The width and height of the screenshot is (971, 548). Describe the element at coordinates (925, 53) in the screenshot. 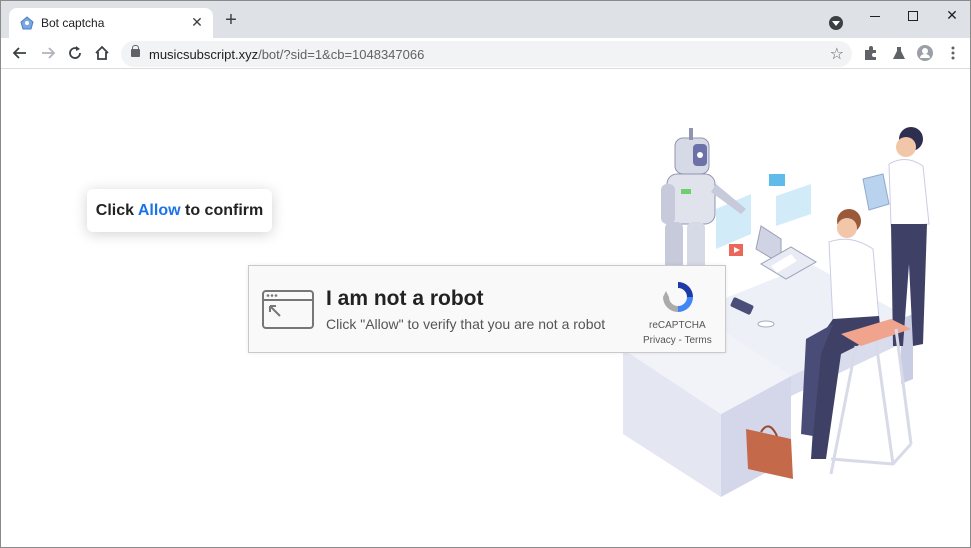

I see `profile-icon` at that location.